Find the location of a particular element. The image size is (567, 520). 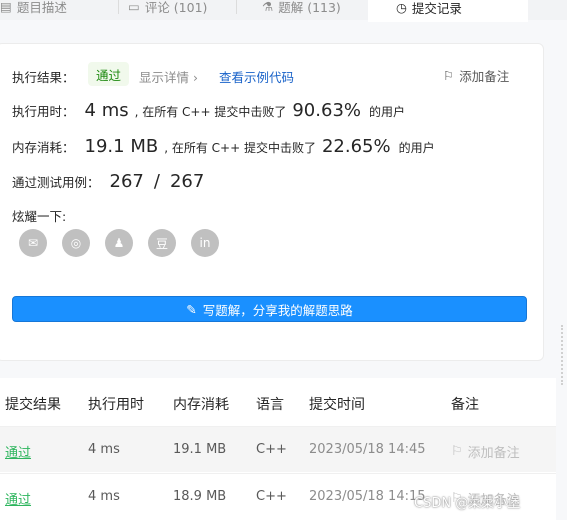

linkedin-icon: in is located at coordinates (205, 243).